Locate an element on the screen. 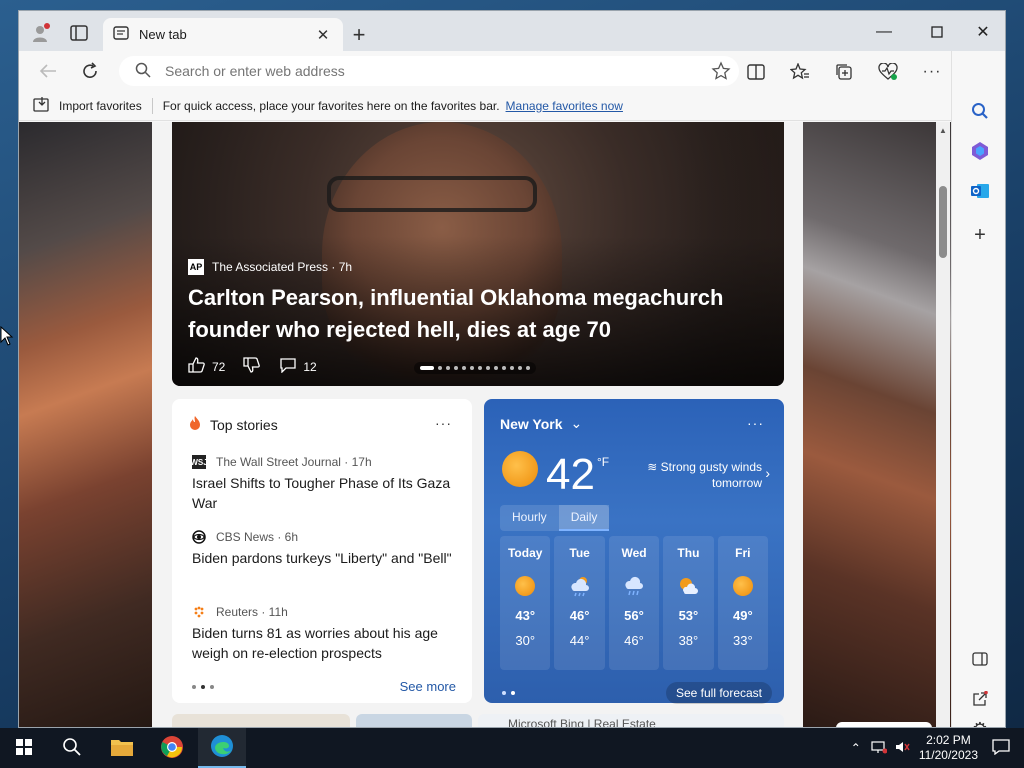  carousel-indicator is located at coordinates (475, 368).